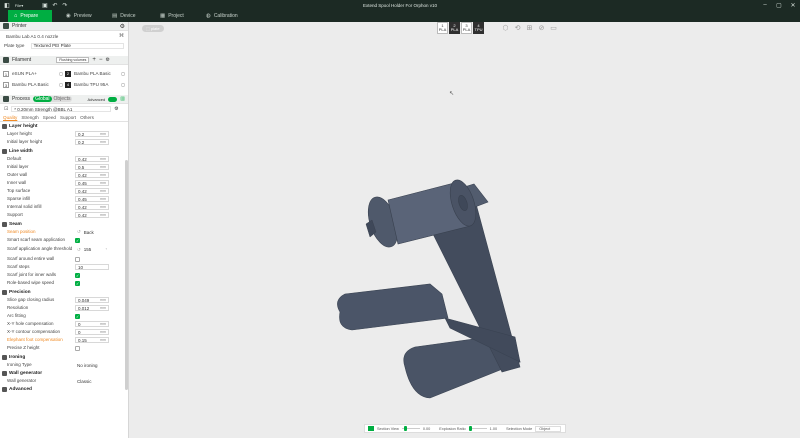  Describe the element at coordinates (92, 267) in the screenshot. I see `scarf-steps-input: 10` at that location.